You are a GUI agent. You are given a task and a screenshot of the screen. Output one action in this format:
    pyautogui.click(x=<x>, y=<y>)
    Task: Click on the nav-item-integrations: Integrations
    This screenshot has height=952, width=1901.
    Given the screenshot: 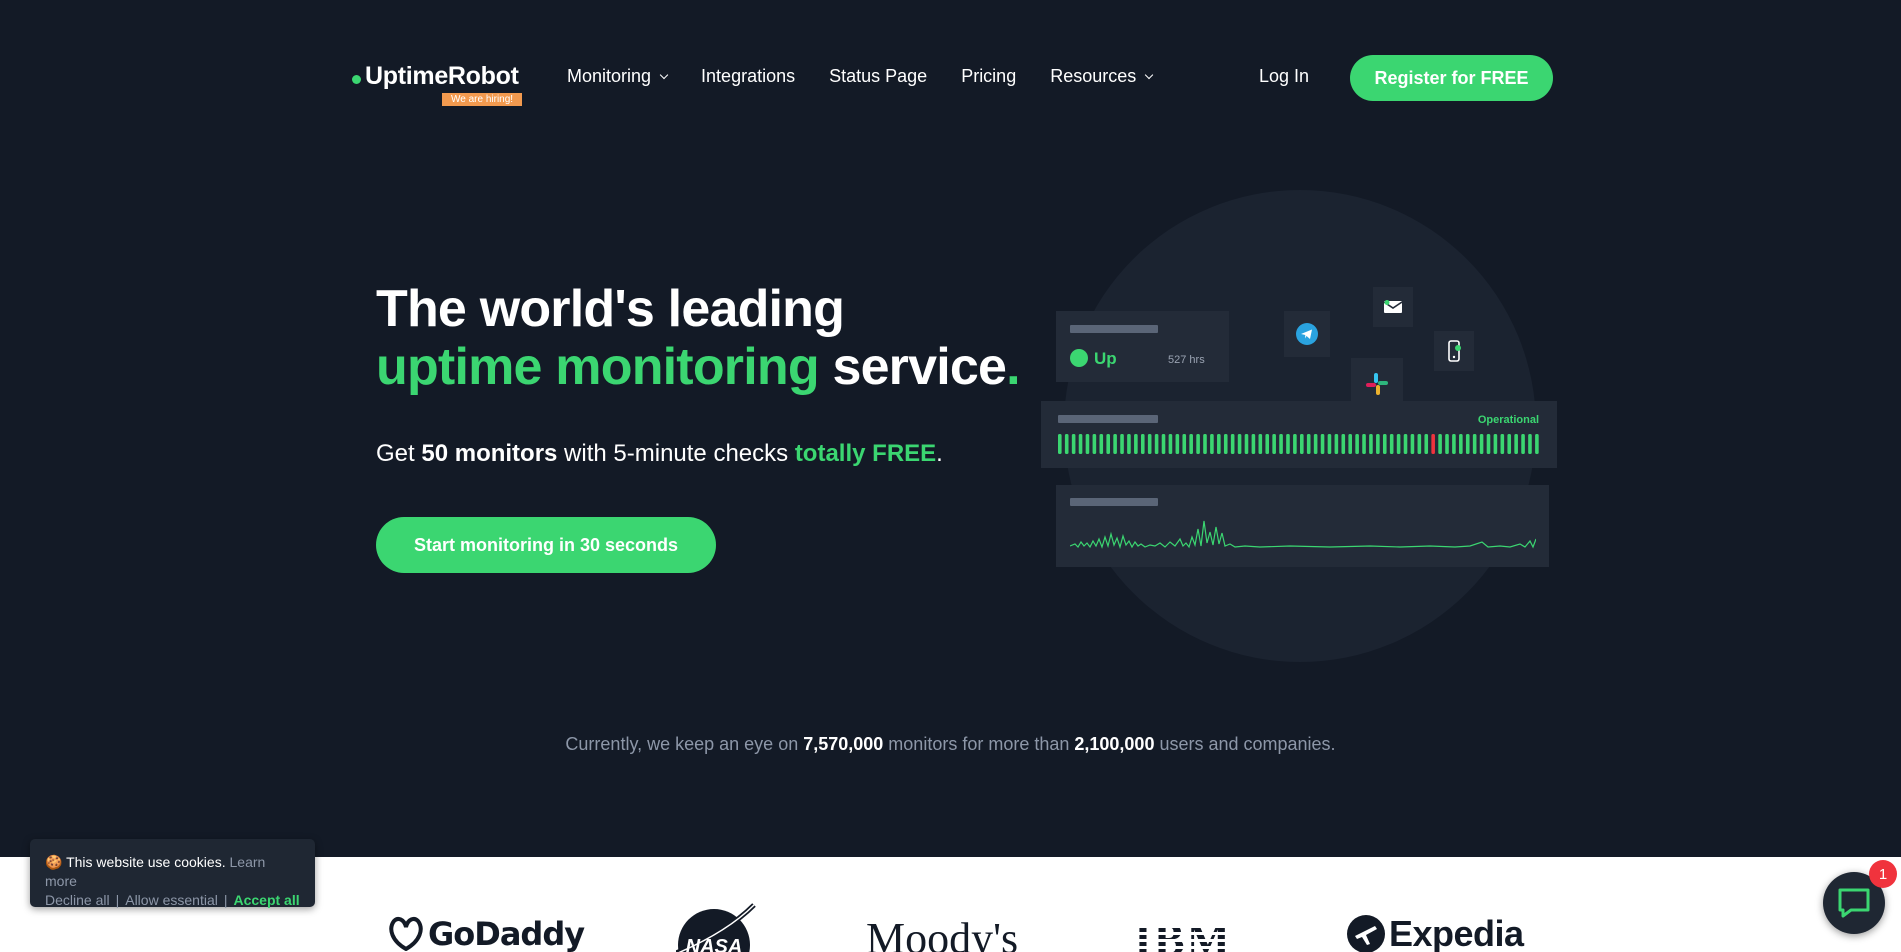 What is the action you would take?
    pyautogui.click(x=748, y=76)
    